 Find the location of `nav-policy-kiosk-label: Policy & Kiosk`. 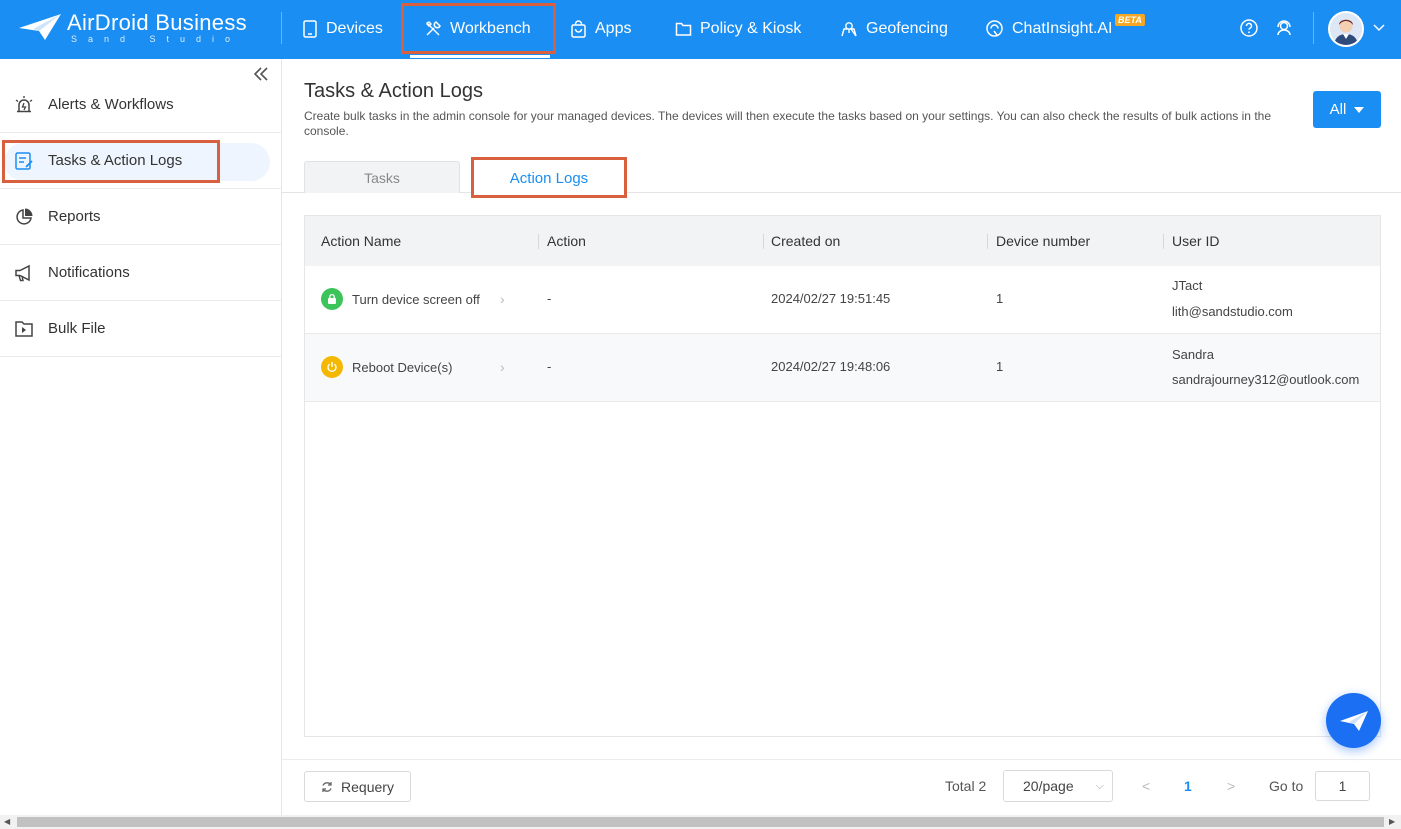

nav-policy-kiosk-label: Policy & Kiosk is located at coordinates (751, 28).